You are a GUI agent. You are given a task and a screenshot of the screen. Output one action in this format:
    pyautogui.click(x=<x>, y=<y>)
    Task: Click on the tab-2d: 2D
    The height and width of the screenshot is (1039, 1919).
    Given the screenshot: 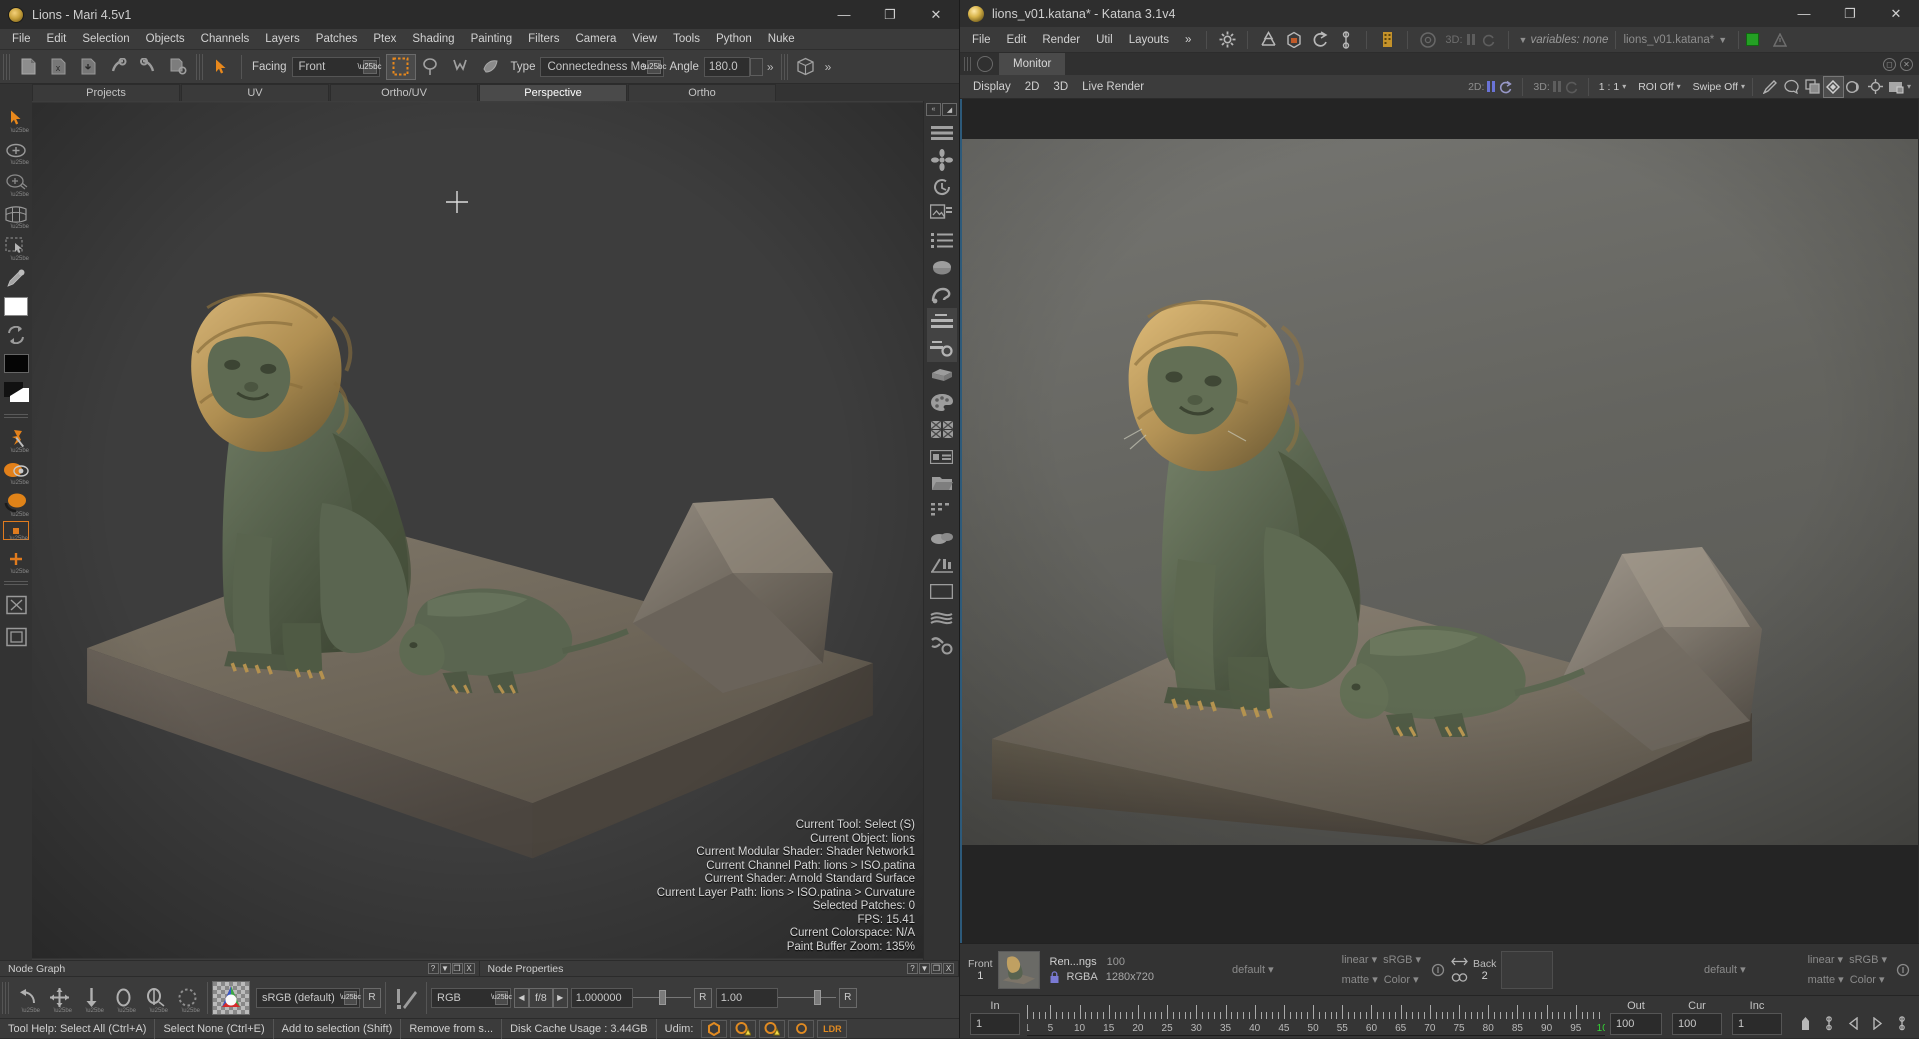 What is the action you would take?
    pyautogui.click(x=1032, y=87)
    